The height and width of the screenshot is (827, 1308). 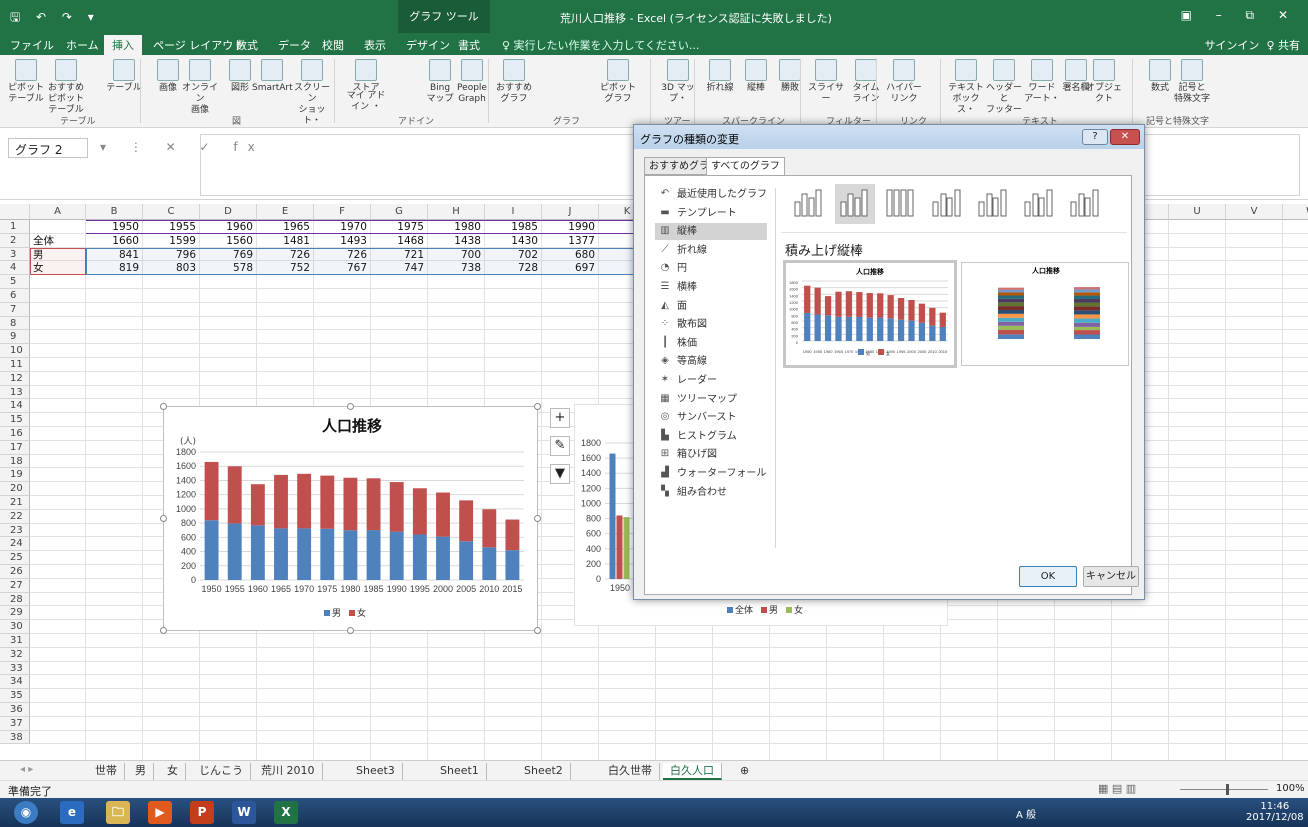 What do you see at coordinates (66, 87) in the screenshot?
I see `ribbon-button: おすすめ ピボットテーブル` at bounding box center [66, 87].